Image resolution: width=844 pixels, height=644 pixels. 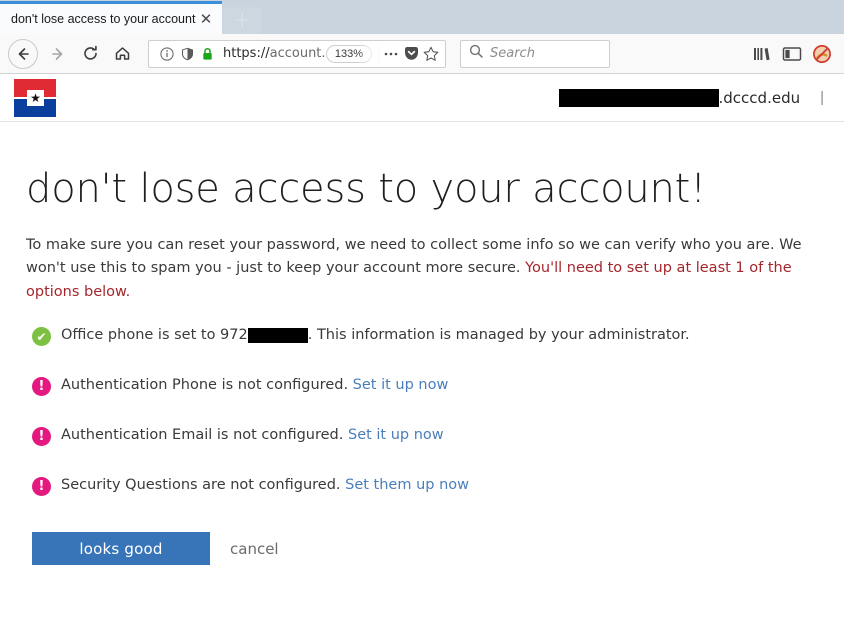 What do you see at coordinates (391, 54) in the screenshot?
I see `ellipsis-icon` at bounding box center [391, 54].